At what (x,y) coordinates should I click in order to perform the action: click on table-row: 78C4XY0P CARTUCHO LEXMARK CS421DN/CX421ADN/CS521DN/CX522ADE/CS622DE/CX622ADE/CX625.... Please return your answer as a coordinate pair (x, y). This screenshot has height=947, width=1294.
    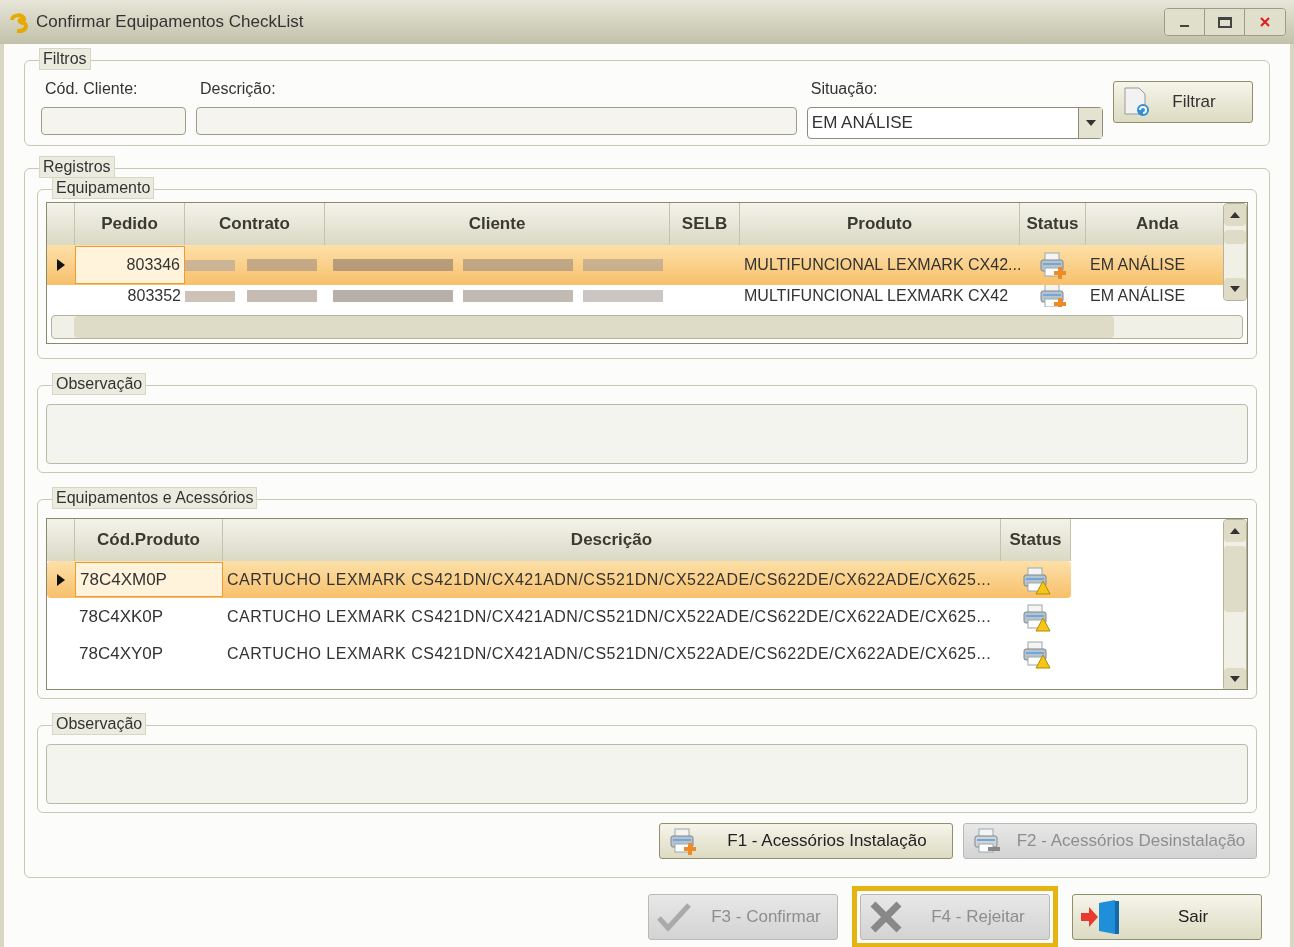
    Looking at the image, I should click on (559, 653).